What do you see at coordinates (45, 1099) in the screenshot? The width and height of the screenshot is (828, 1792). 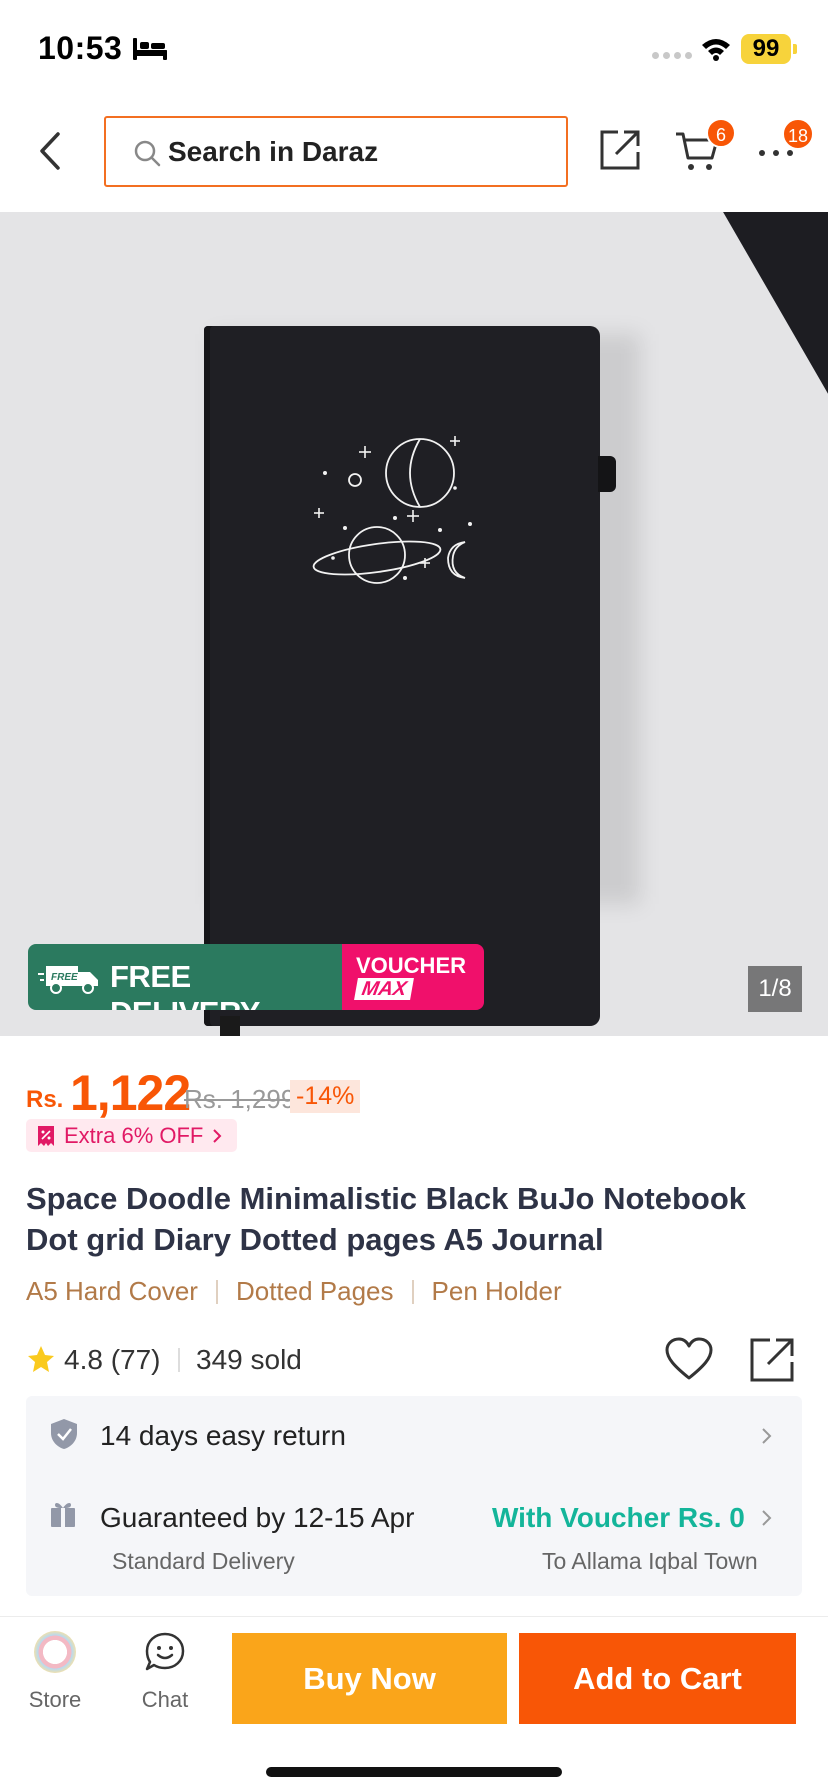 I see `price-currency: Rs.` at bounding box center [45, 1099].